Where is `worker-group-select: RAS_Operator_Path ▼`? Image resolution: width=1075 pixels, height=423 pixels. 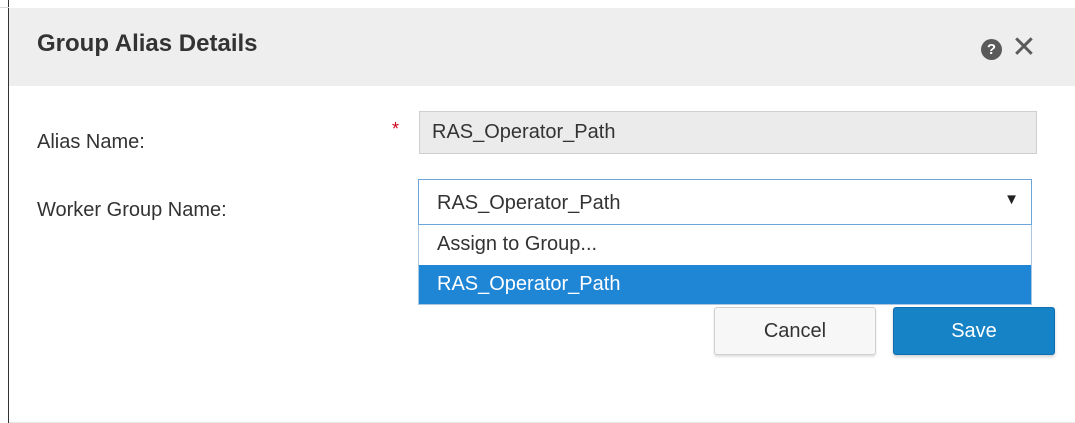 worker-group-select: RAS_Operator_Path ▼ is located at coordinates (725, 202).